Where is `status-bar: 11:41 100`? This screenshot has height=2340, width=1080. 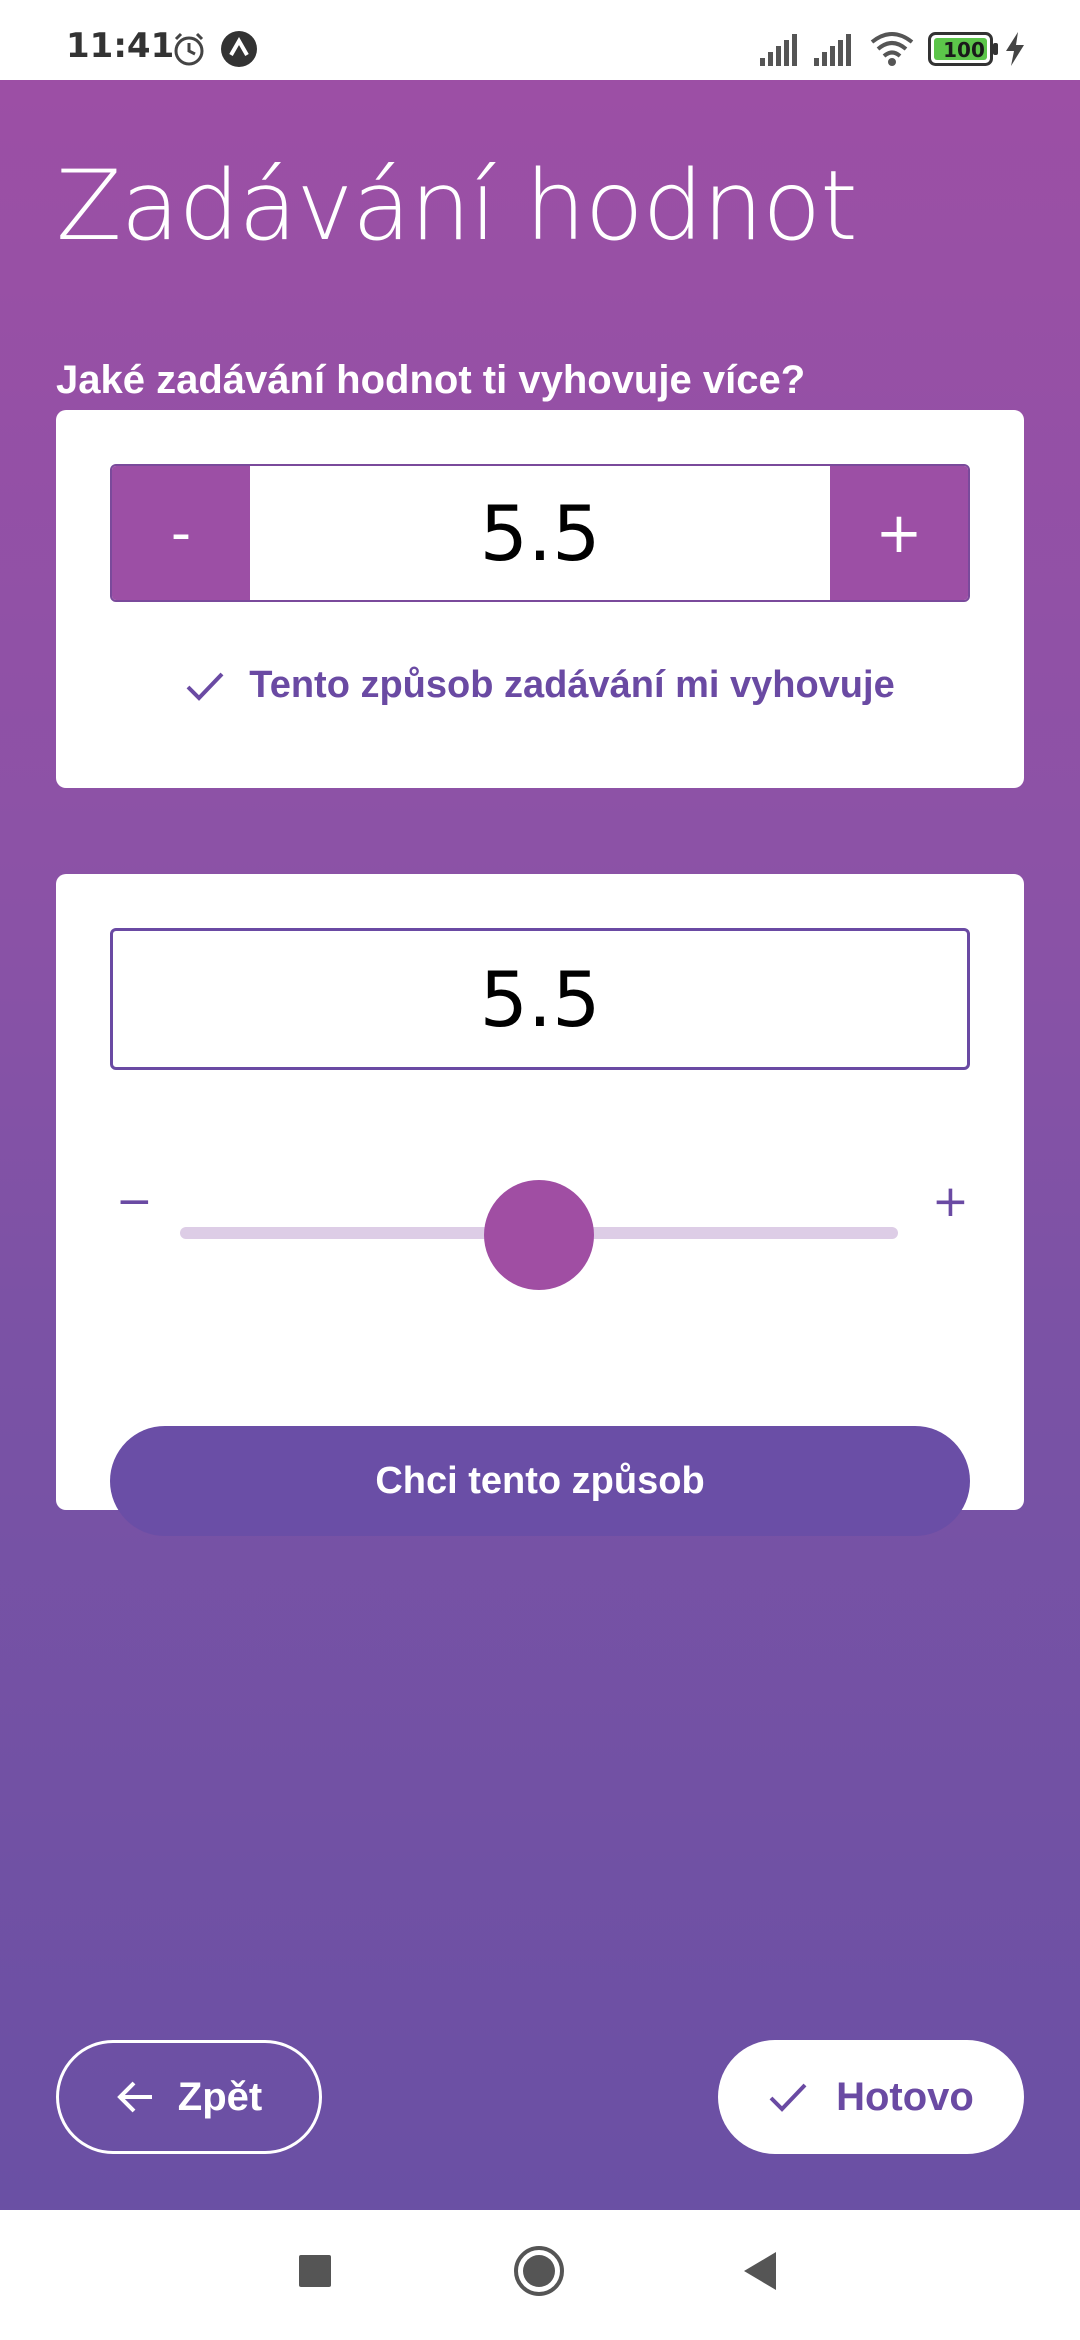
status-bar: 11:41 100 is located at coordinates (540, 40).